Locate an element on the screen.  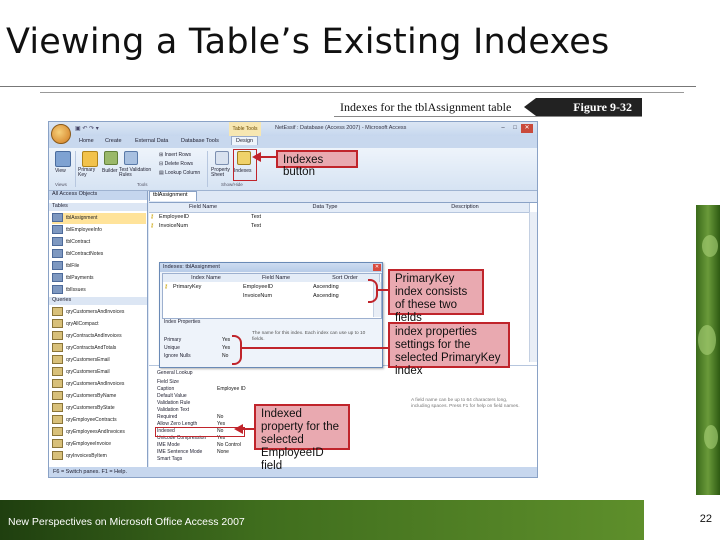
context-tab-table-tools: Table Tools is located at coordinates (245, 129).